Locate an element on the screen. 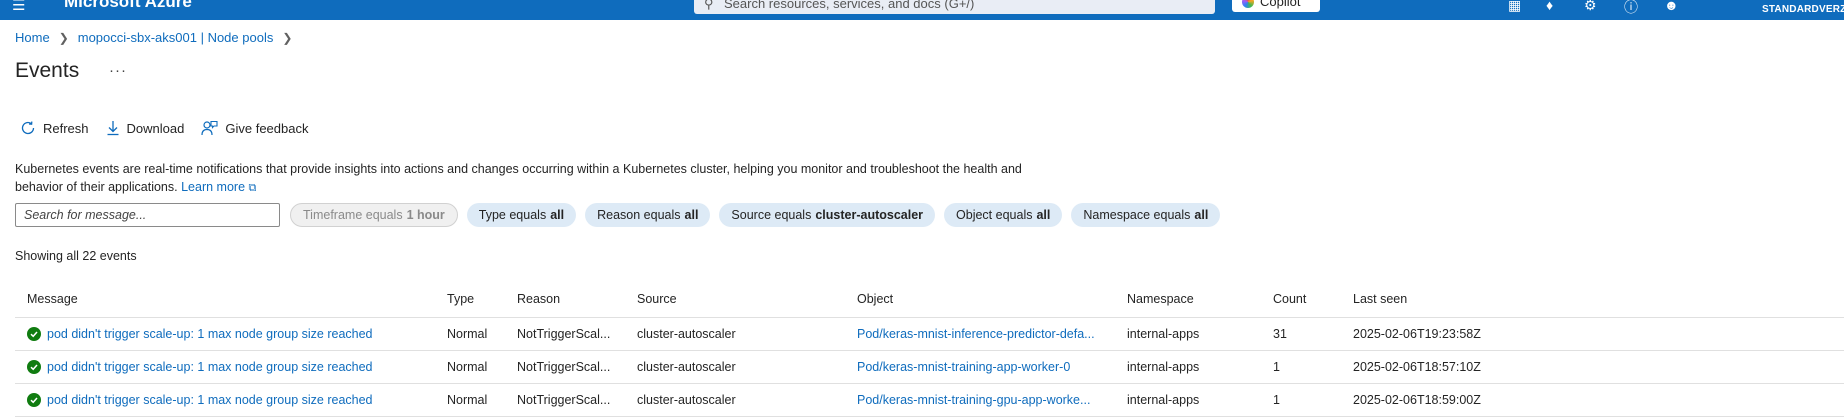 The height and width of the screenshot is (420, 1844). breadcrumb-home: Home is located at coordinates (32, 37).